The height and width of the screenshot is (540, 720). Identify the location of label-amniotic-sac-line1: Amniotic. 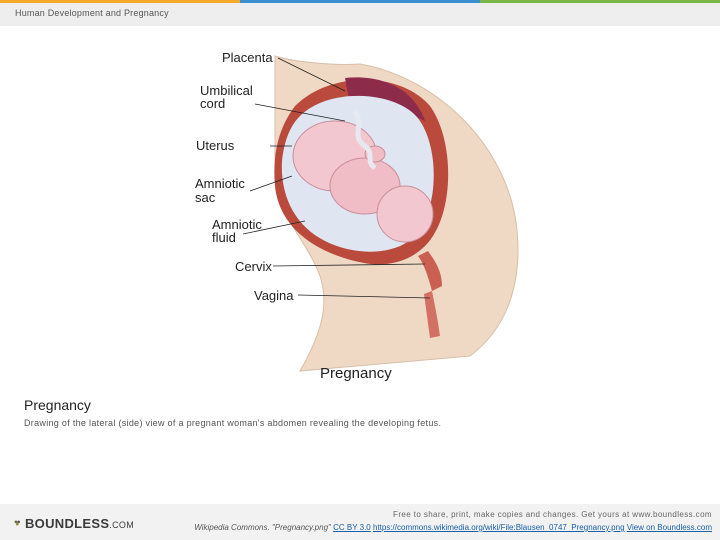
(220, 183).